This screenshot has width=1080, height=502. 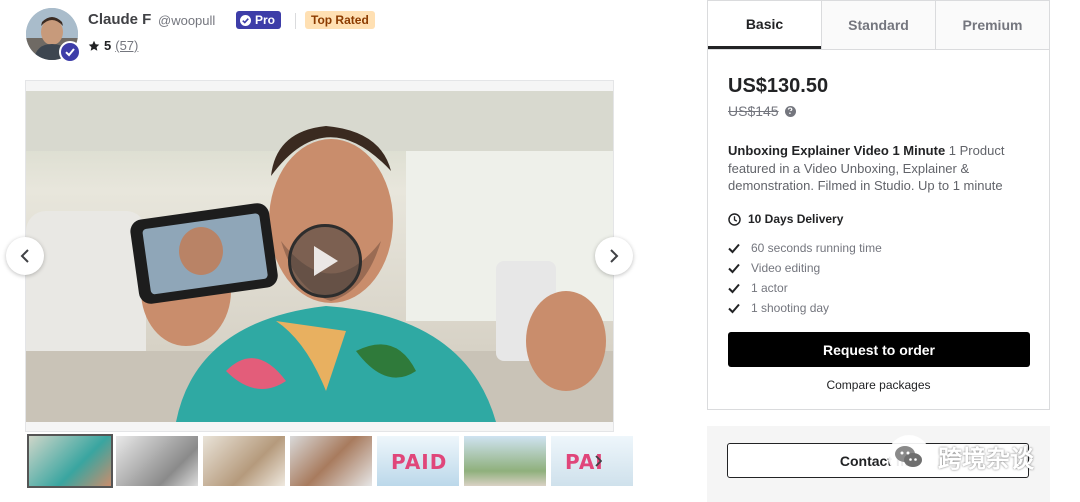 What do you see at coordinates (295, 21) in the screenshot?
I see `header-divider` at bounding box center [295, 21].